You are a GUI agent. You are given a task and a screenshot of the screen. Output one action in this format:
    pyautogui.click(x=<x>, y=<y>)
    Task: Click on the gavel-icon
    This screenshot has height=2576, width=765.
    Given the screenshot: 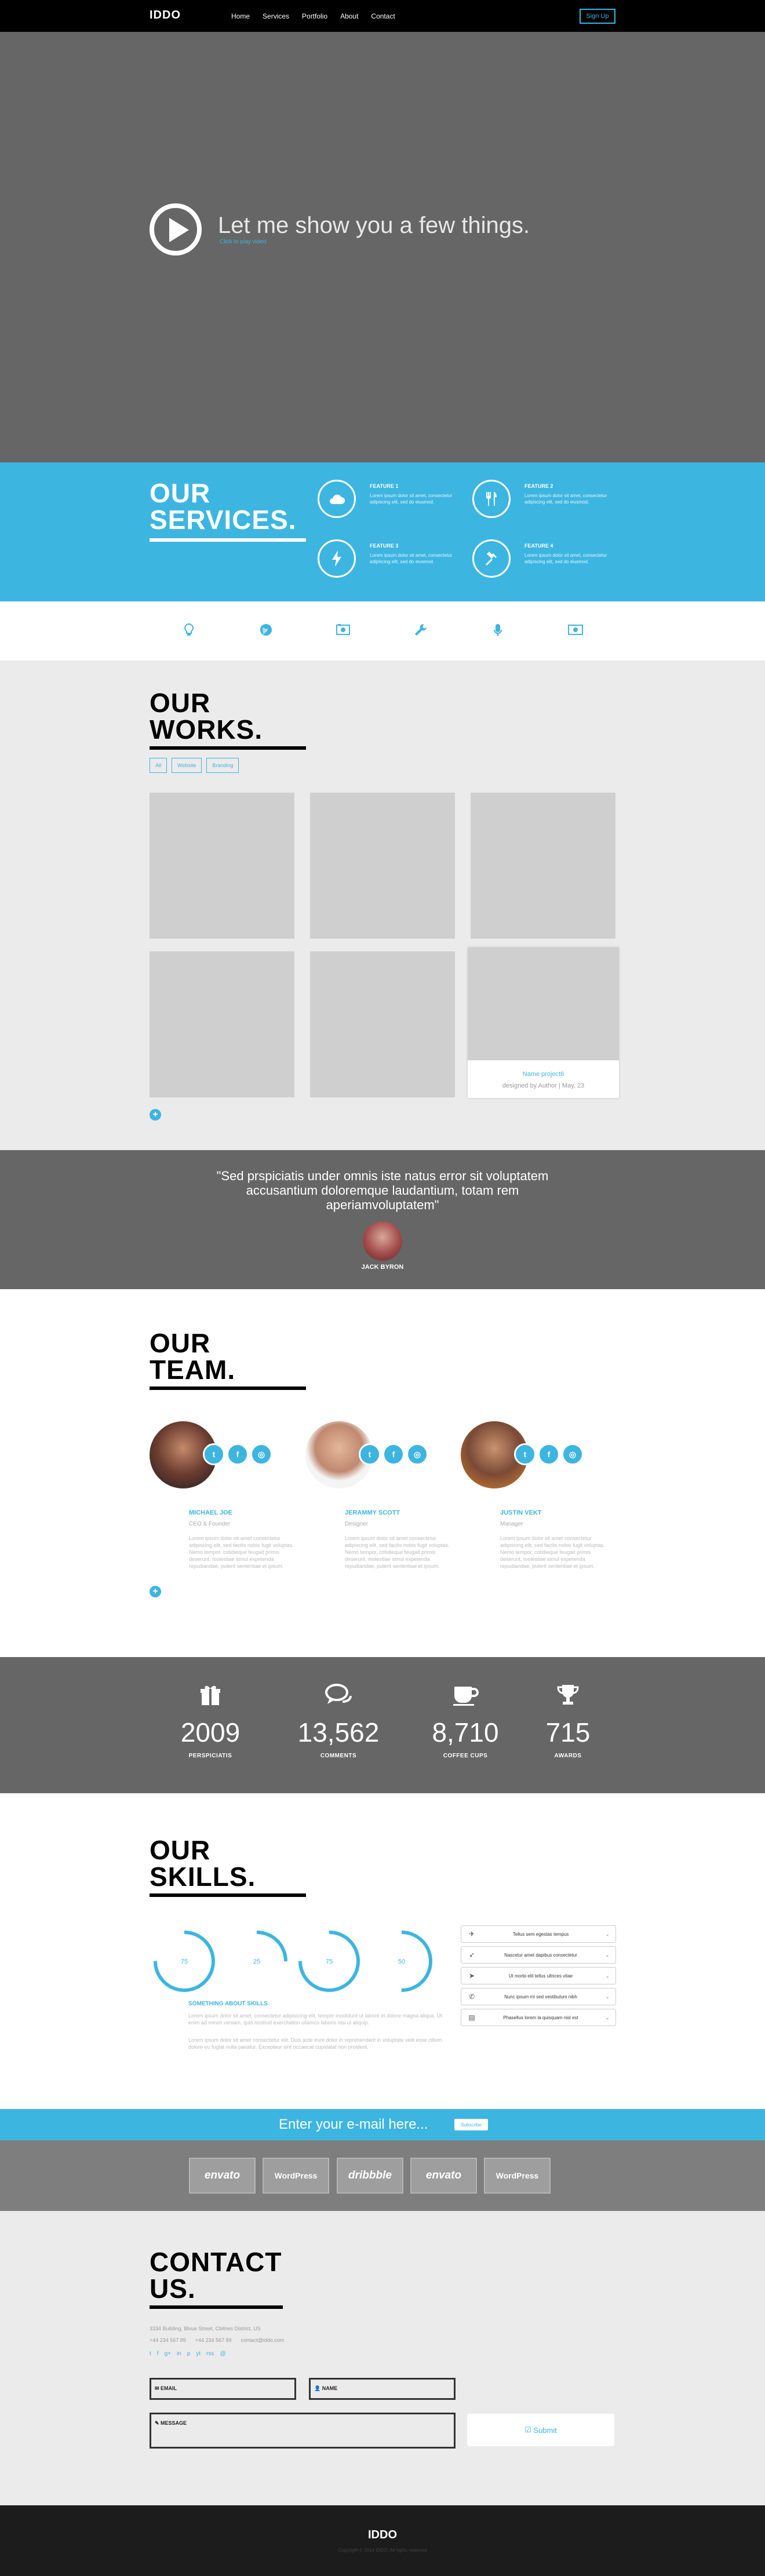 What is the action you would take?
    pyautogui.click(x=492, y=558)
    